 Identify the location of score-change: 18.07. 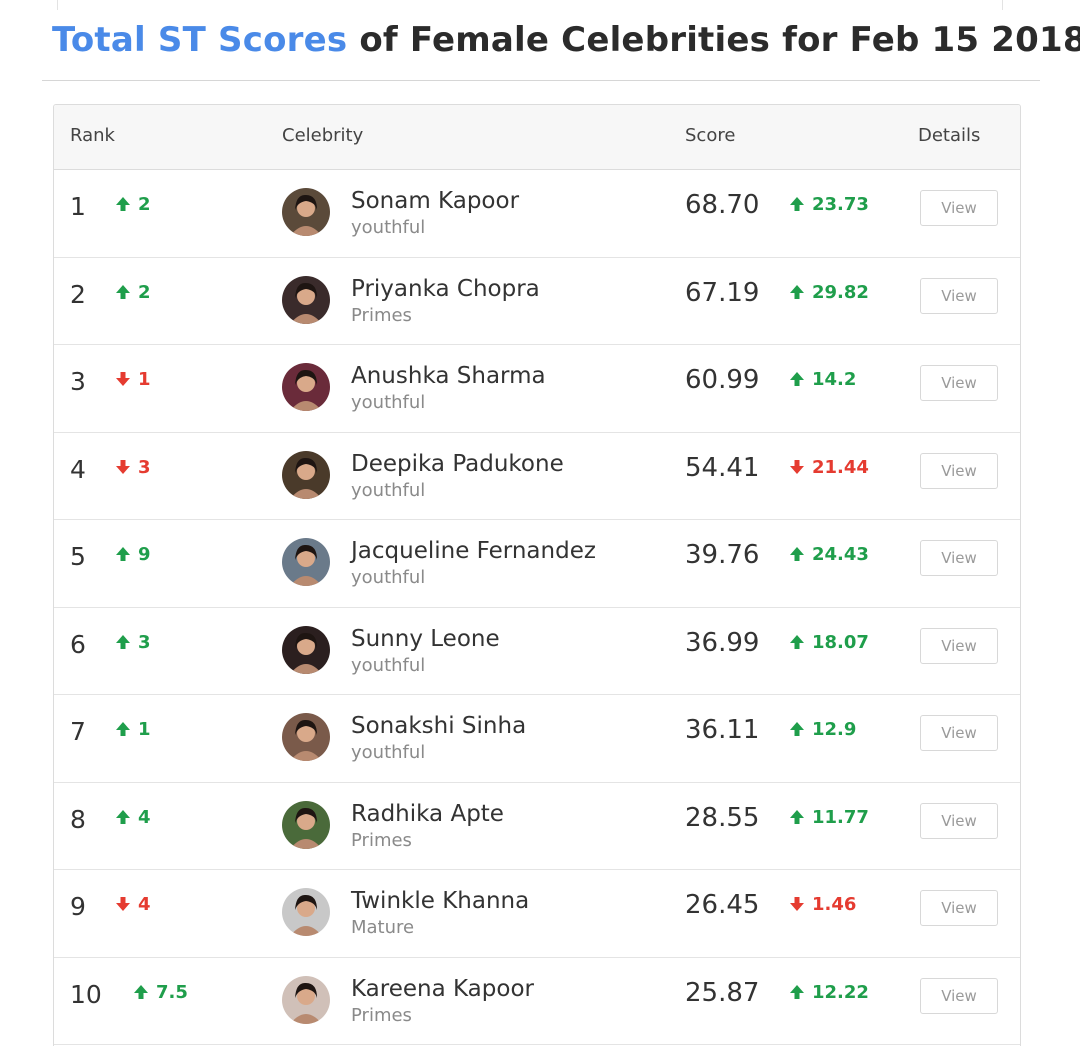
(828, 642).